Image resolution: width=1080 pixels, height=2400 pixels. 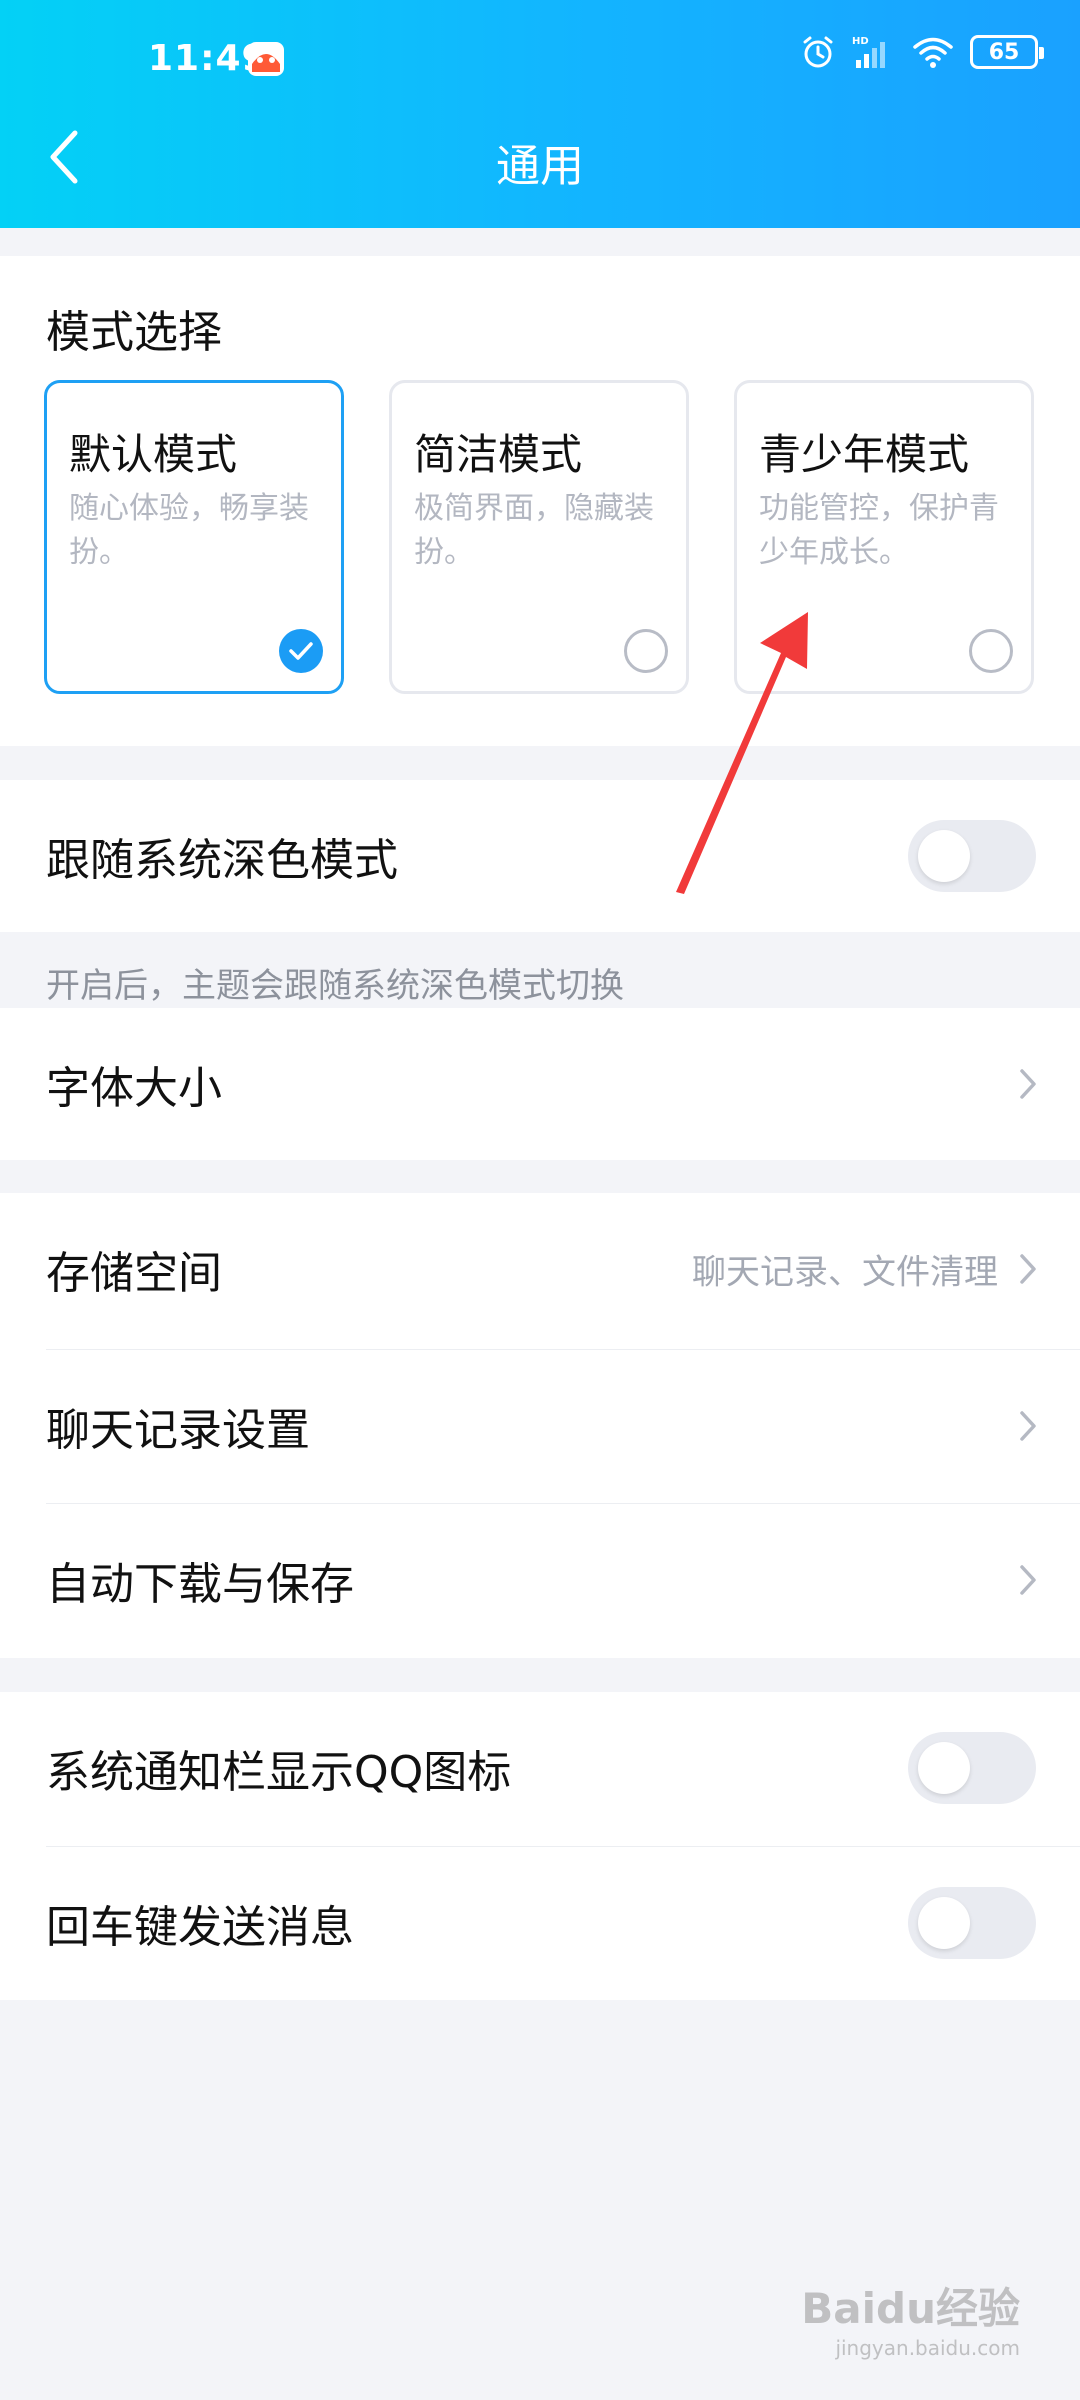 I want to click on font-size-label: 字体大小, so click(x=134, y=1088).